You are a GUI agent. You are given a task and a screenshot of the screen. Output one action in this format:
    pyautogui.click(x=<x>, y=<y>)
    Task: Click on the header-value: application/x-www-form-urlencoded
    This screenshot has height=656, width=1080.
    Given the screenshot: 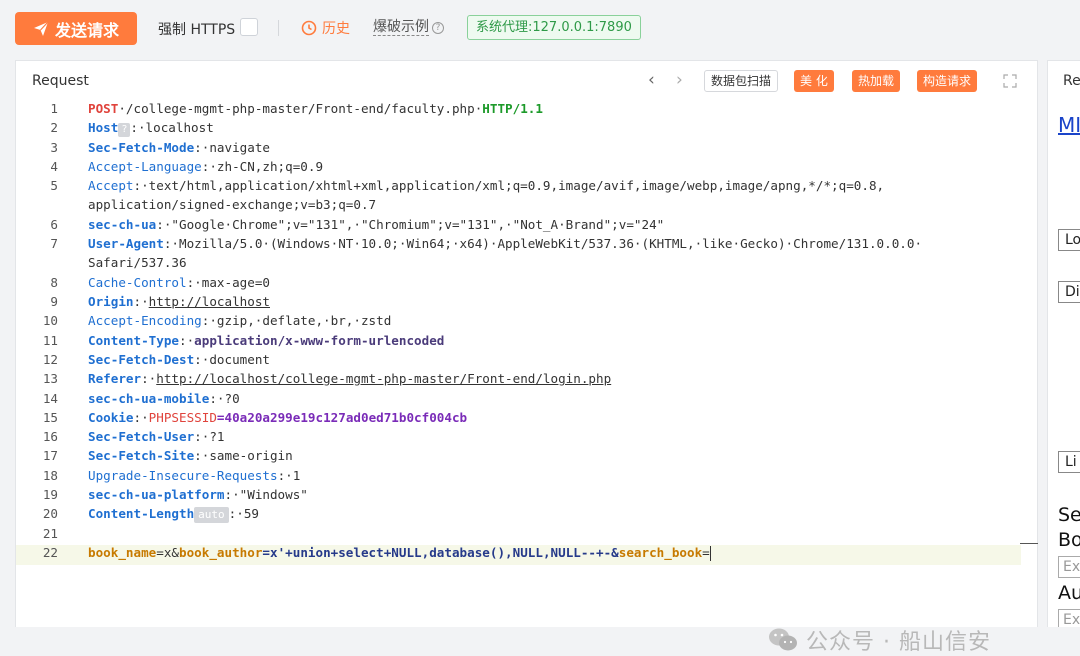 What is the action you would take?
    pyautogui.click(x=319, y=340)
    